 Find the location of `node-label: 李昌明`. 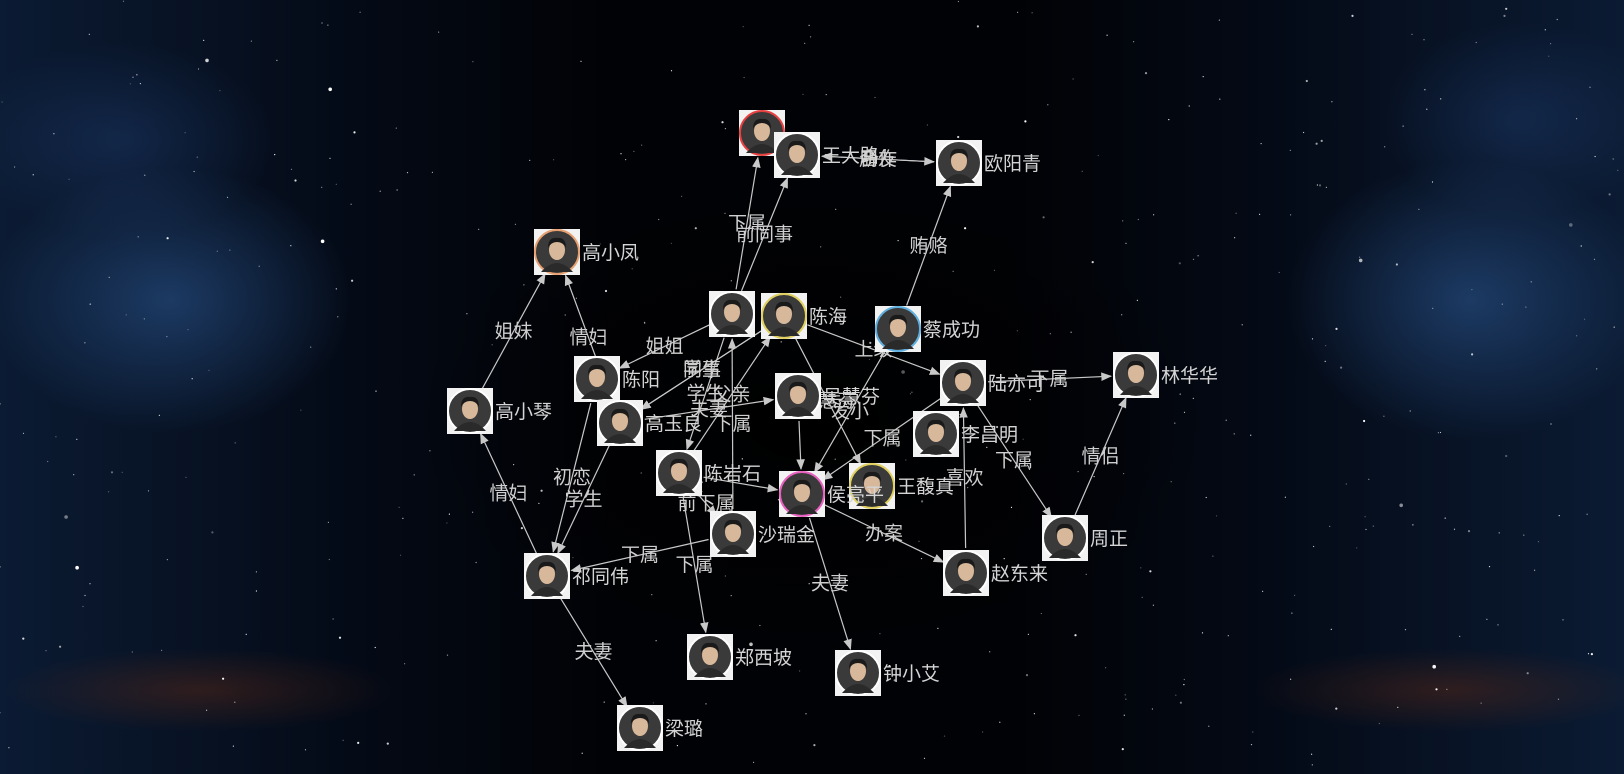

node-label: 李昌明 is located at coordinates (989, 435).